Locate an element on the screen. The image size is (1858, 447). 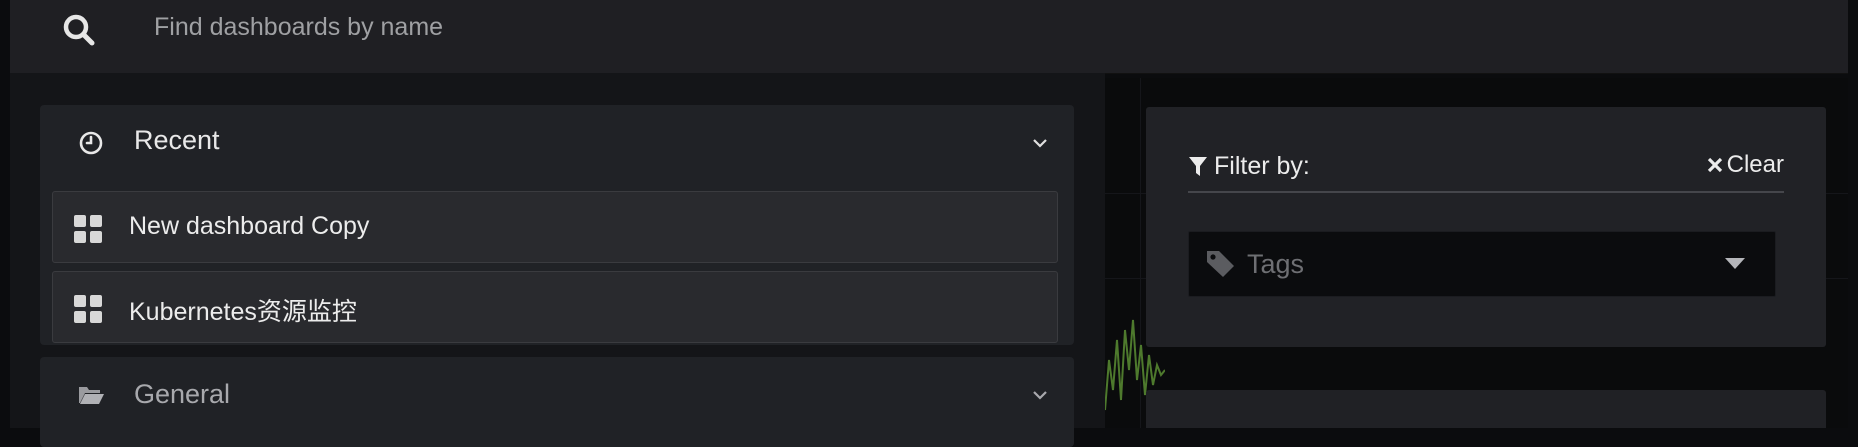
page-edge is located at coordinates (5, 214).